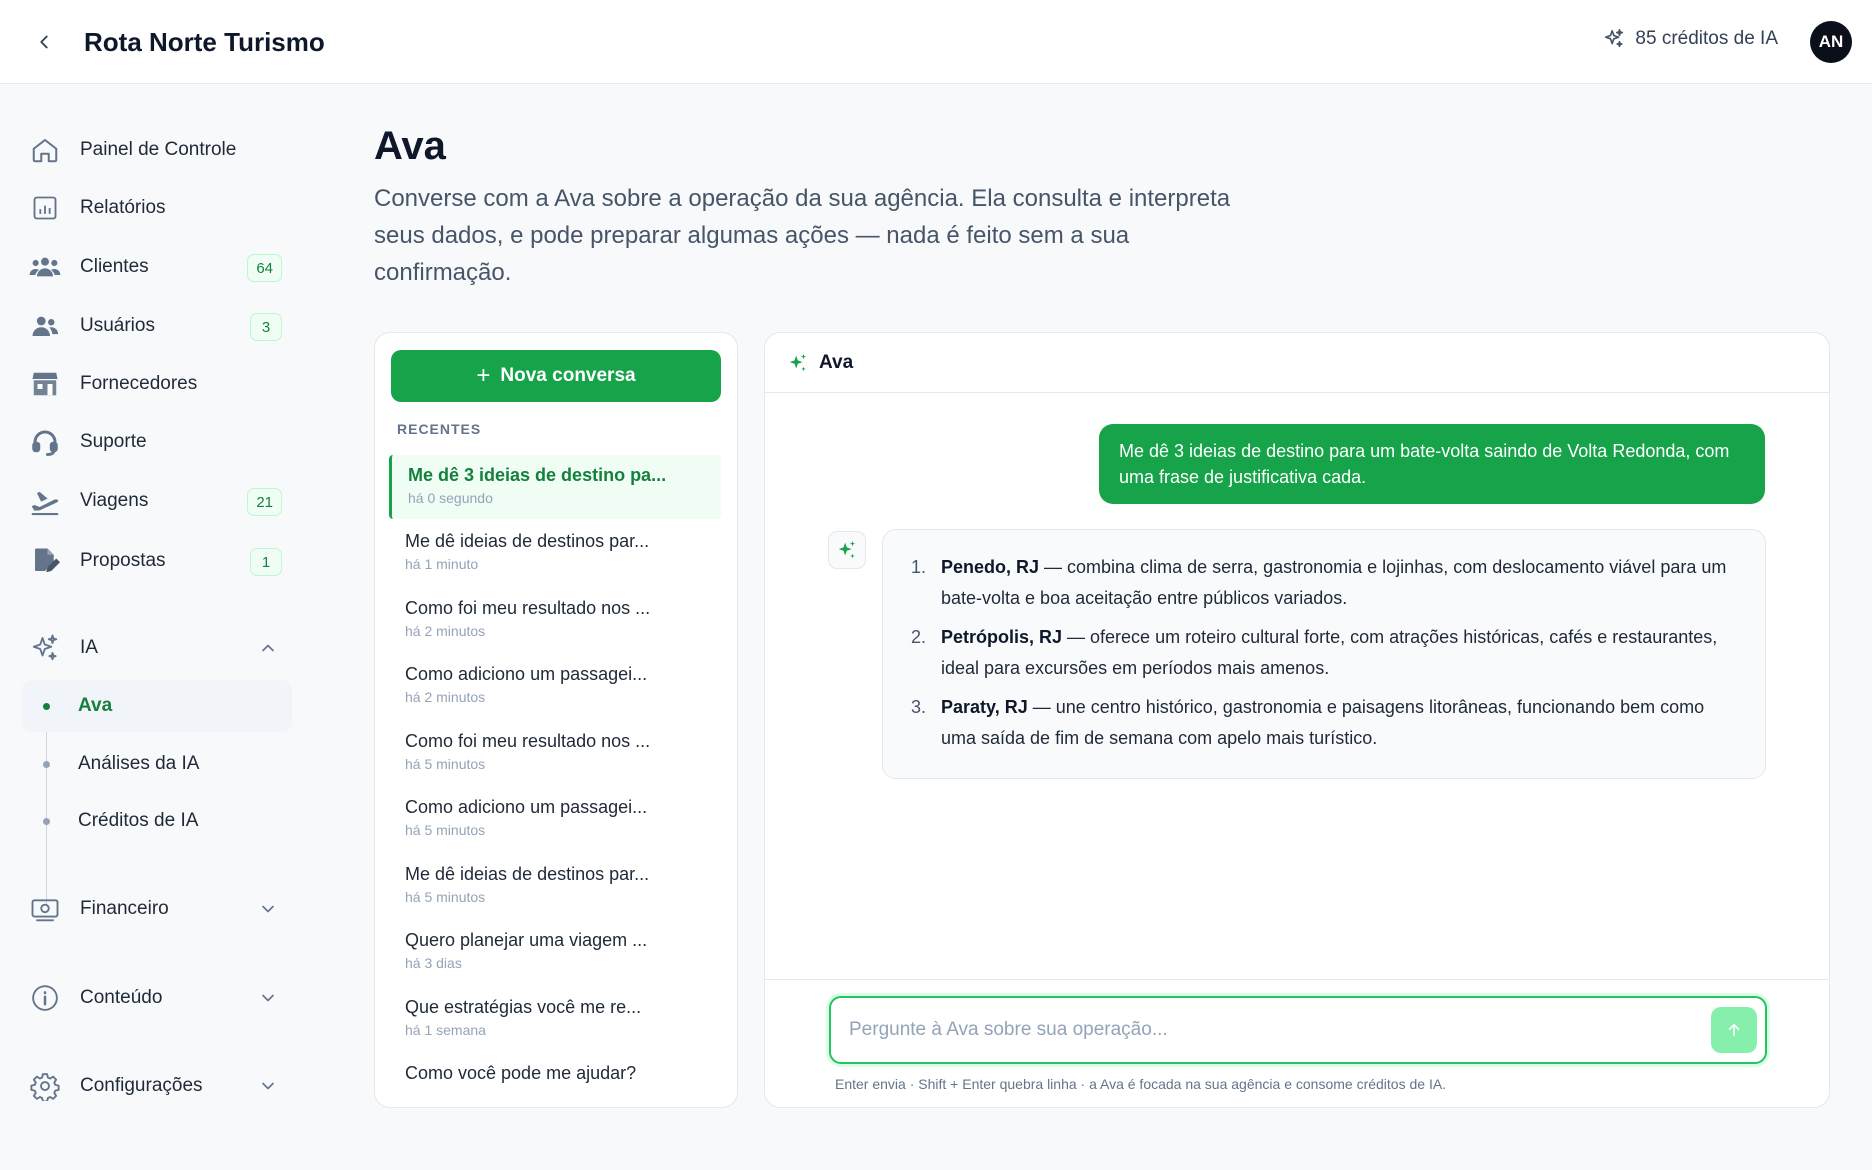  Describe the element at coordinates (264, 502) in the screenshot. I see `count-badge: 21` at that location.